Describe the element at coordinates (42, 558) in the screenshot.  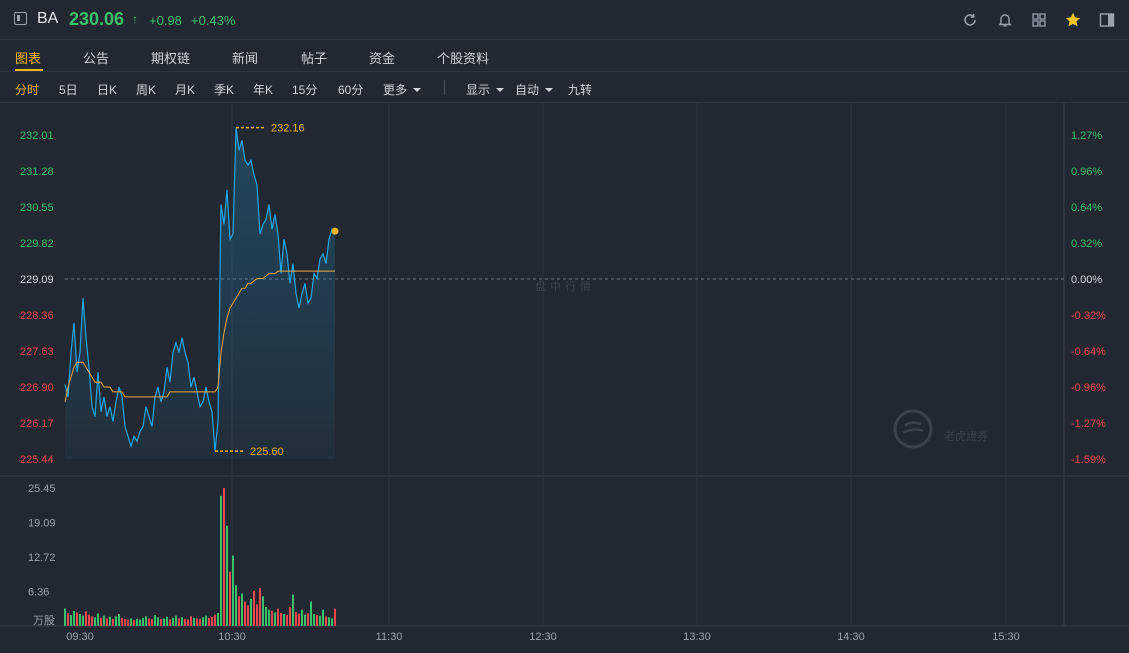
I see `volume-tick-label: 12.72` at that location.